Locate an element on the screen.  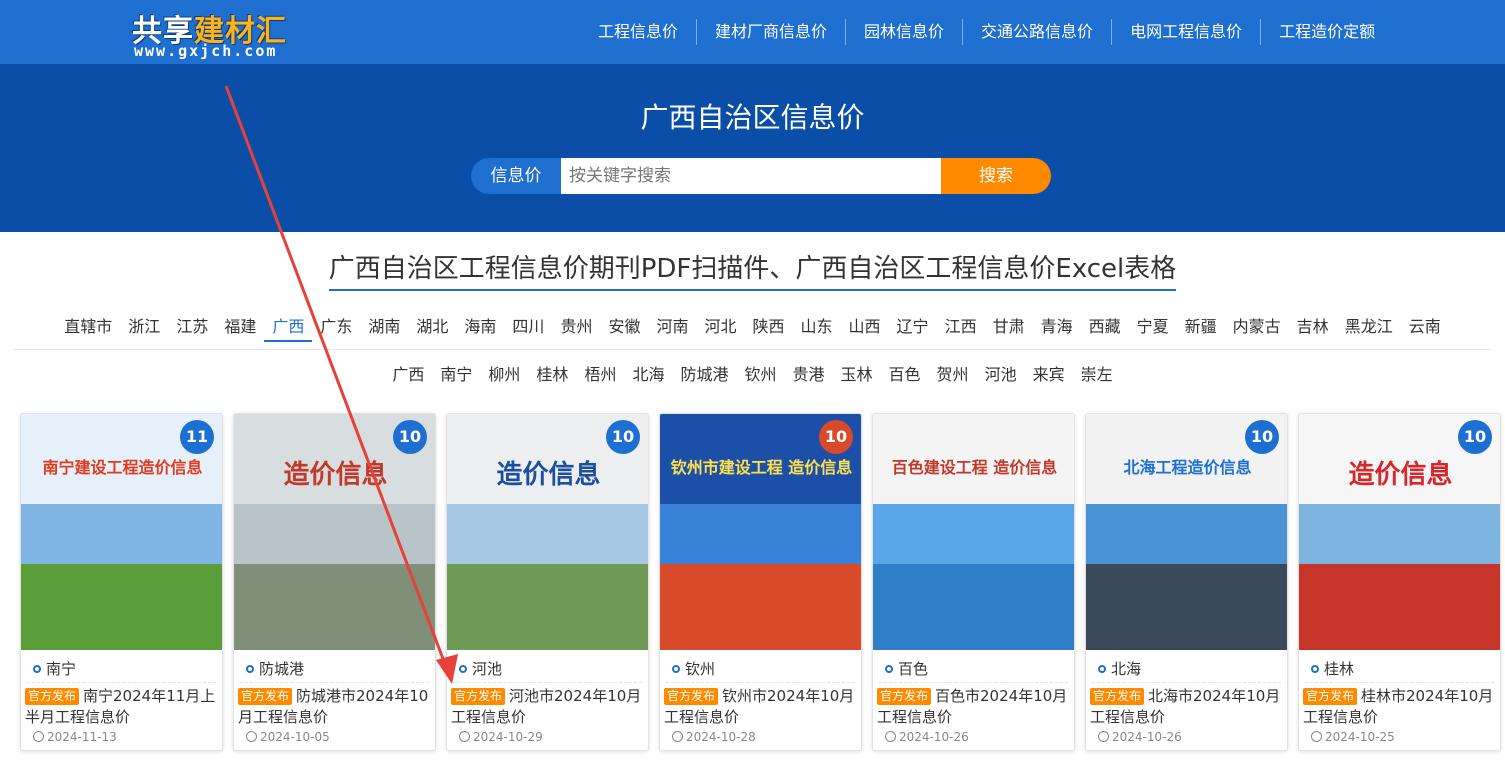
province-tab: 浙江 is located at coordinates (144, 327).